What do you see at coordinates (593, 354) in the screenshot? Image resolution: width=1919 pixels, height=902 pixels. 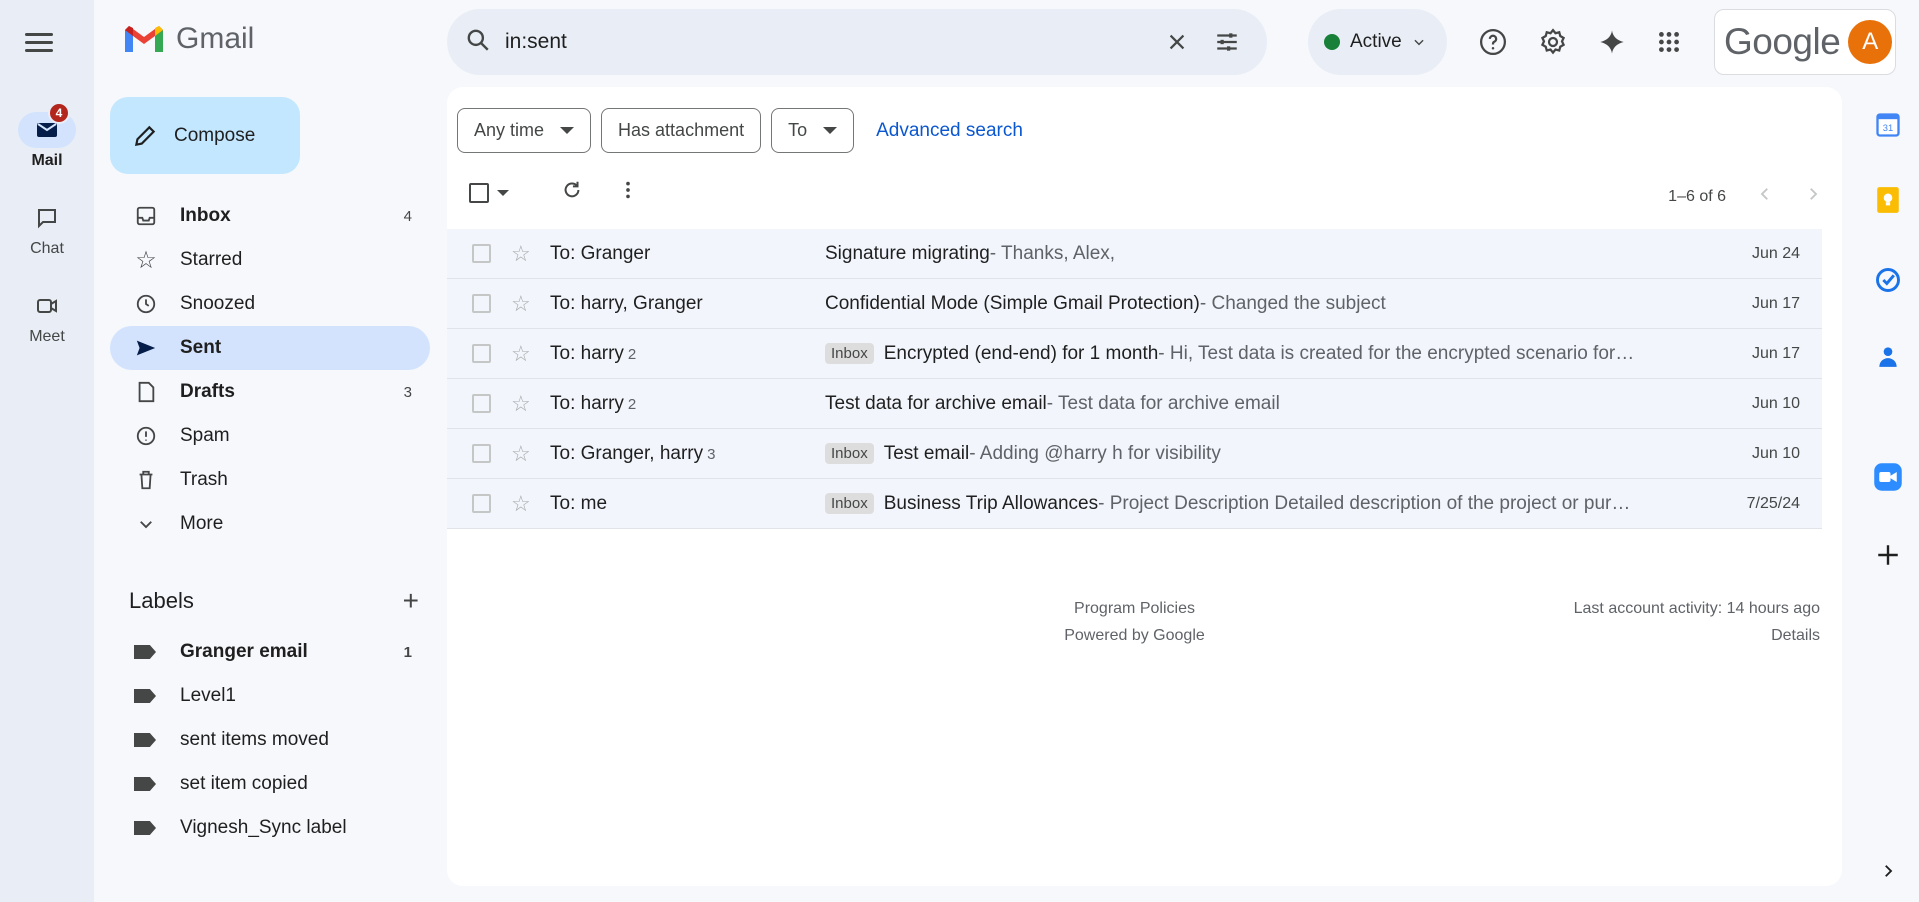 I see `email-recipients: To: harry 2` at bounding box center [593, 354].